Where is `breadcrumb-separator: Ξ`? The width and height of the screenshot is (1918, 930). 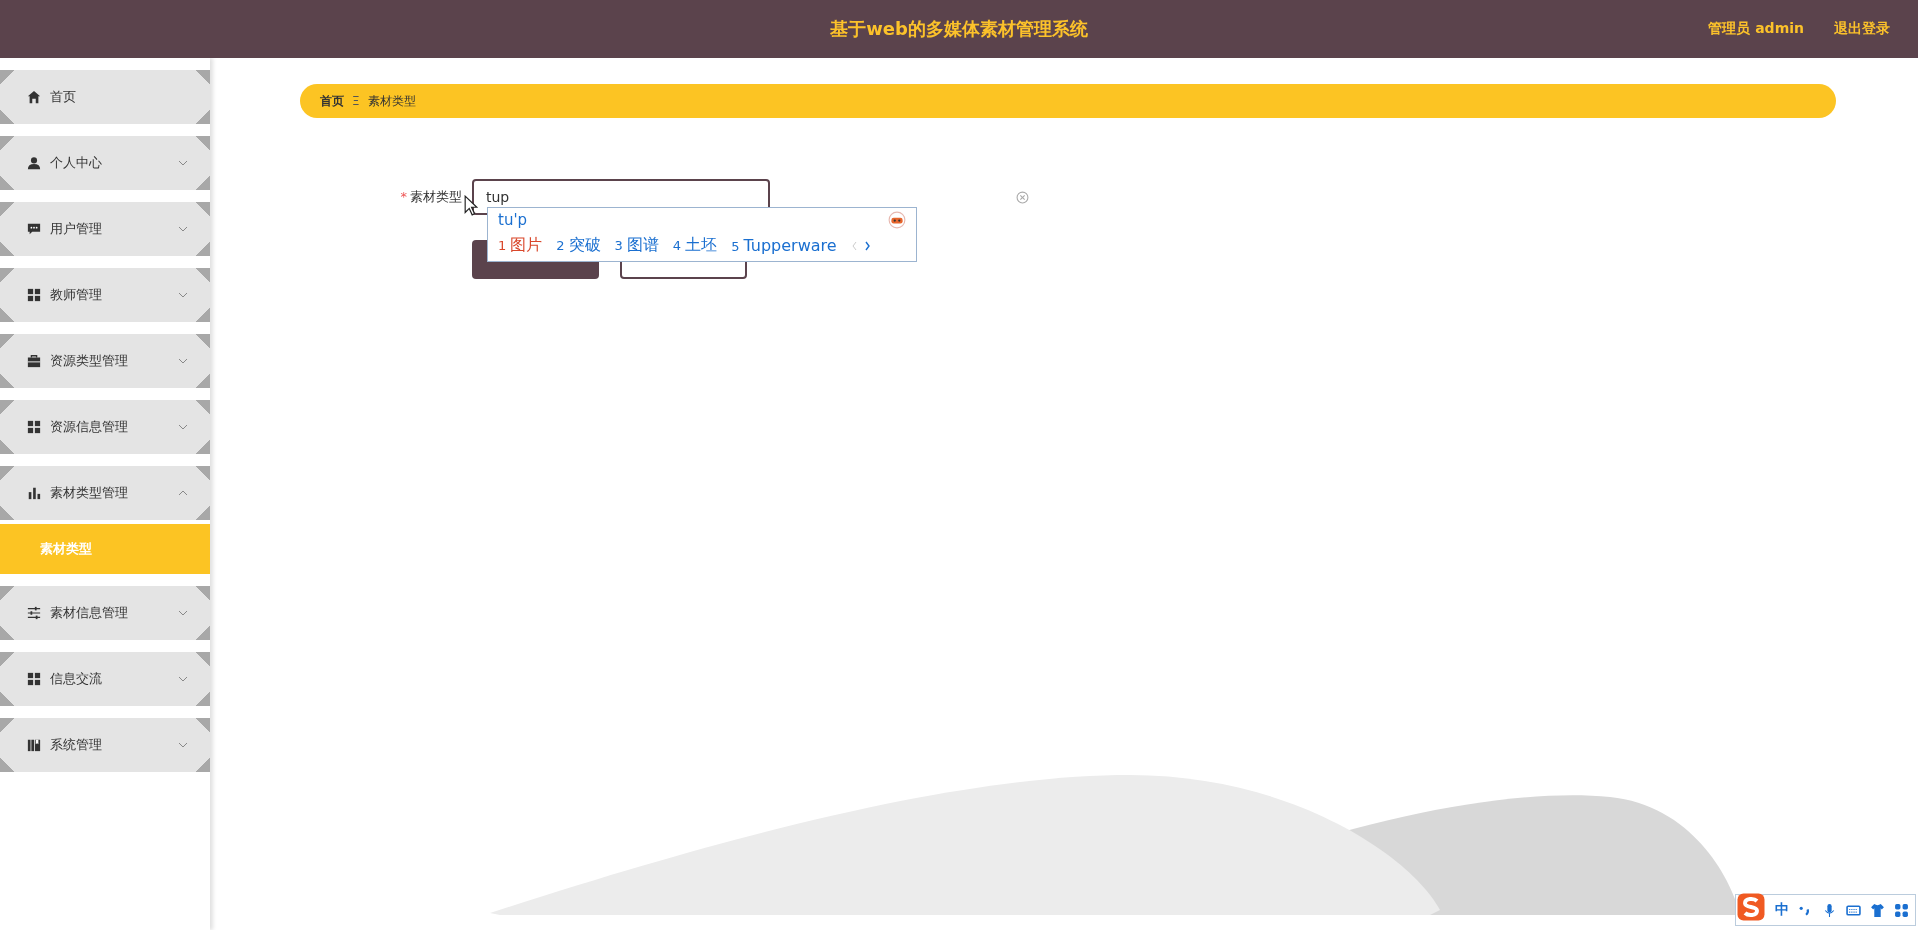
breadcrumb-separator: Ξ is located at coordinates (356, 101).